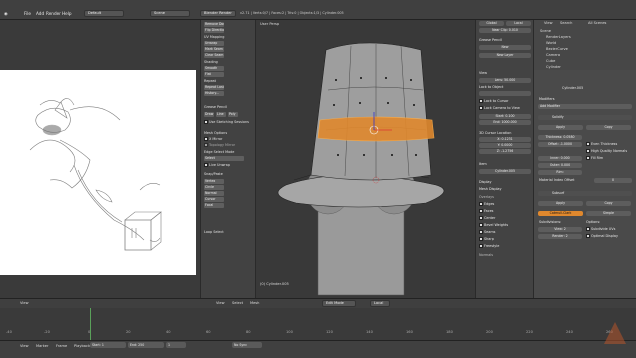  Describe the element at coordinates (483, 164) in the screenshot. I see `item-section: Item` at that location.